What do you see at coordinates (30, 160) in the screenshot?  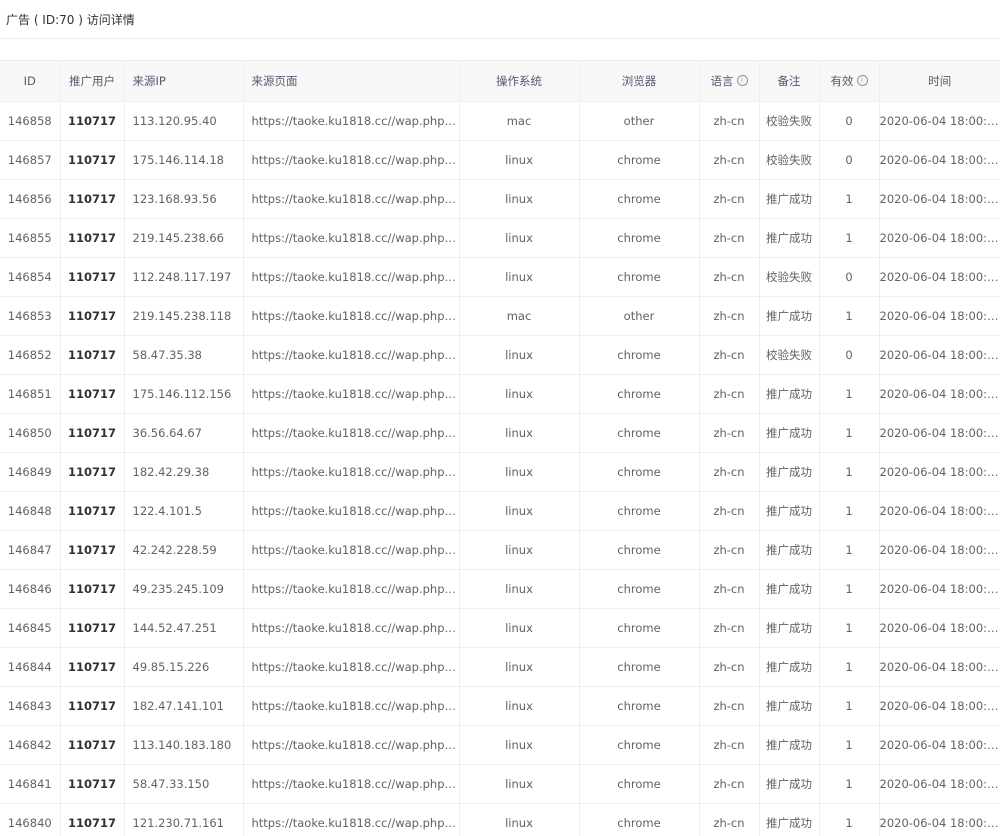 I see `cell-id: 146857` at bounding box center [30, 160].